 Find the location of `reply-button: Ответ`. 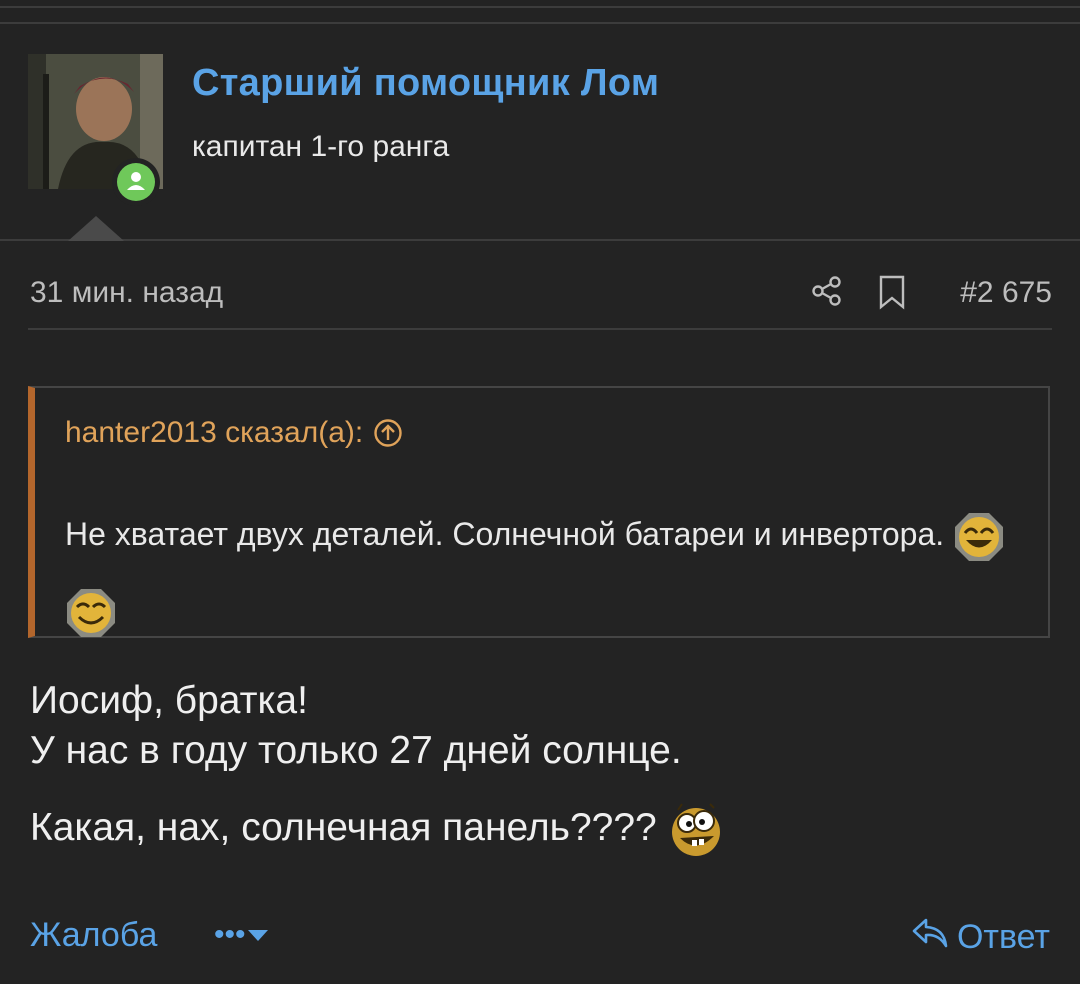

reply-button: Ответ is located at coordinates (980, 937).